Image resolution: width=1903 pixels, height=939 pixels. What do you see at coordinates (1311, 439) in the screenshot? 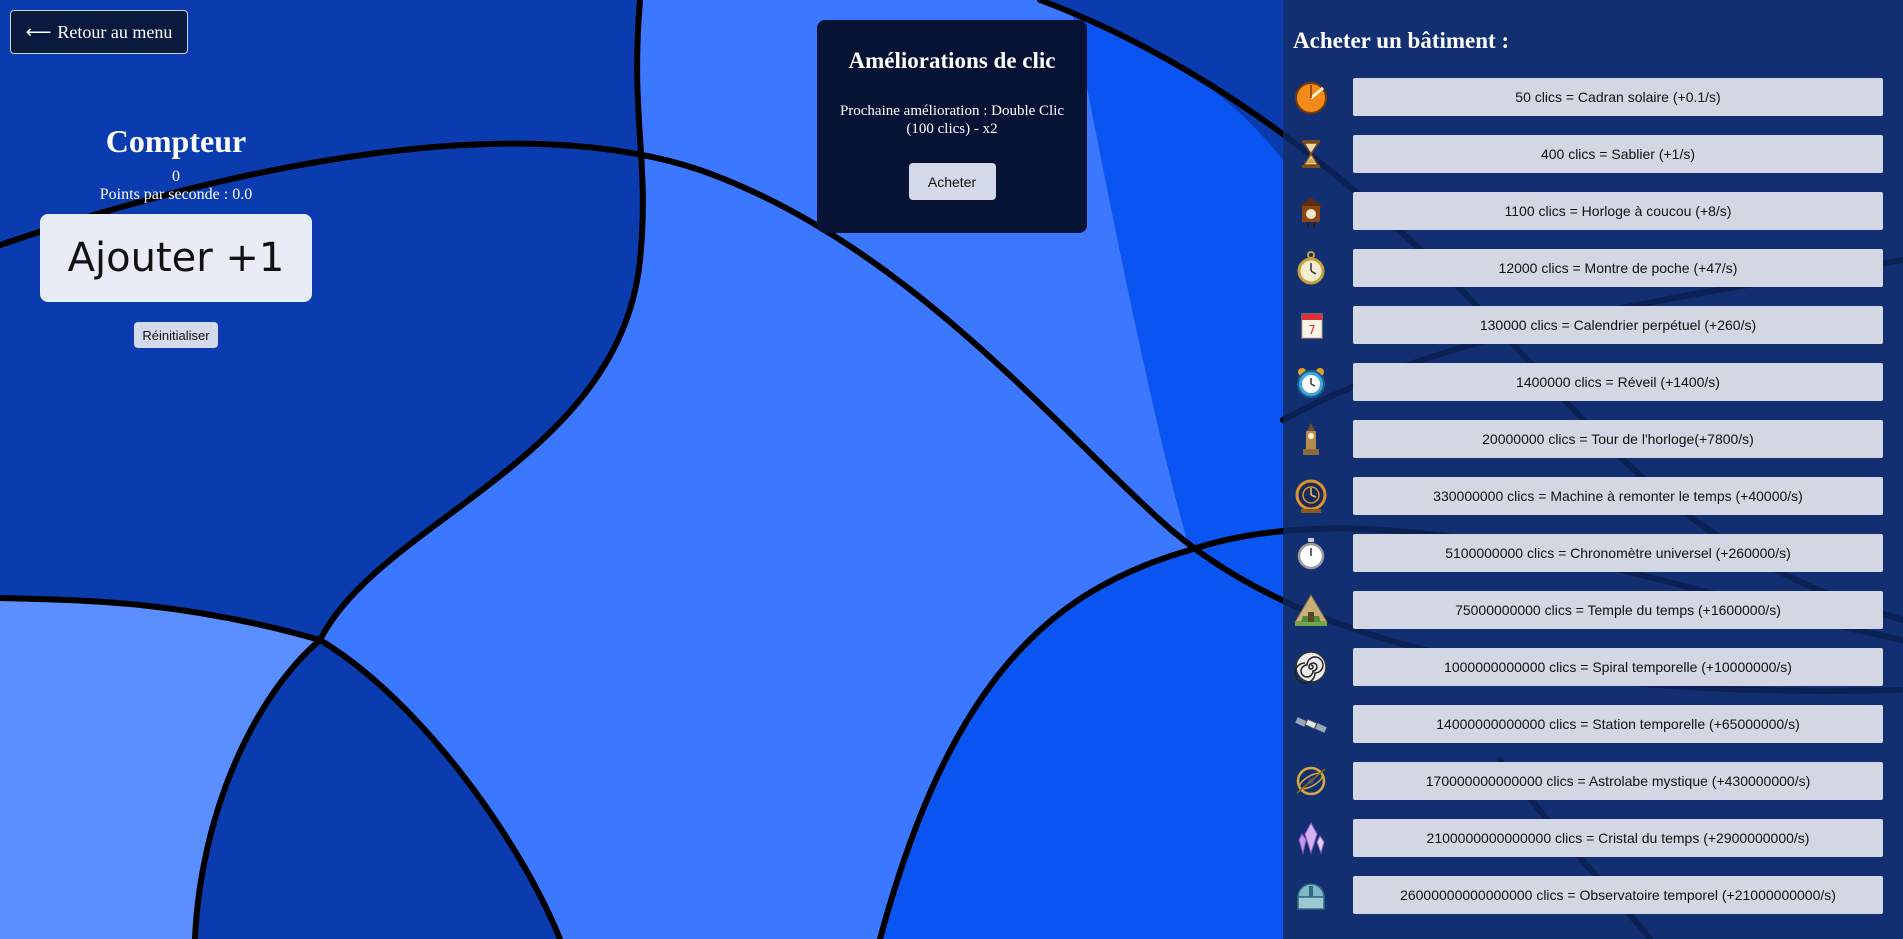
I see `clock-tower-icon` at bounding box center [1311, 439].